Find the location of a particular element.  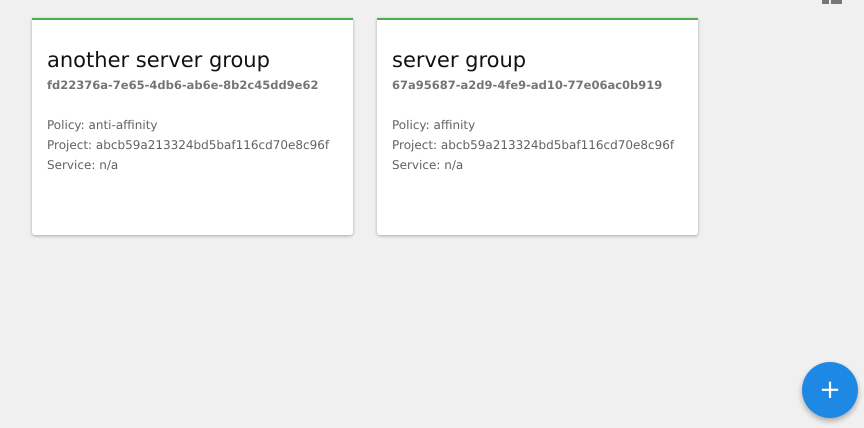

detail-text: Policy: anti-affinity is located at coordinates (102, 125).